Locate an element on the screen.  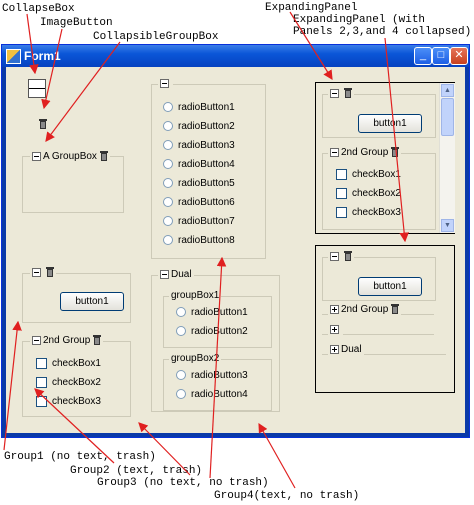
arrow-group1 is located at coordinates (12, 385).